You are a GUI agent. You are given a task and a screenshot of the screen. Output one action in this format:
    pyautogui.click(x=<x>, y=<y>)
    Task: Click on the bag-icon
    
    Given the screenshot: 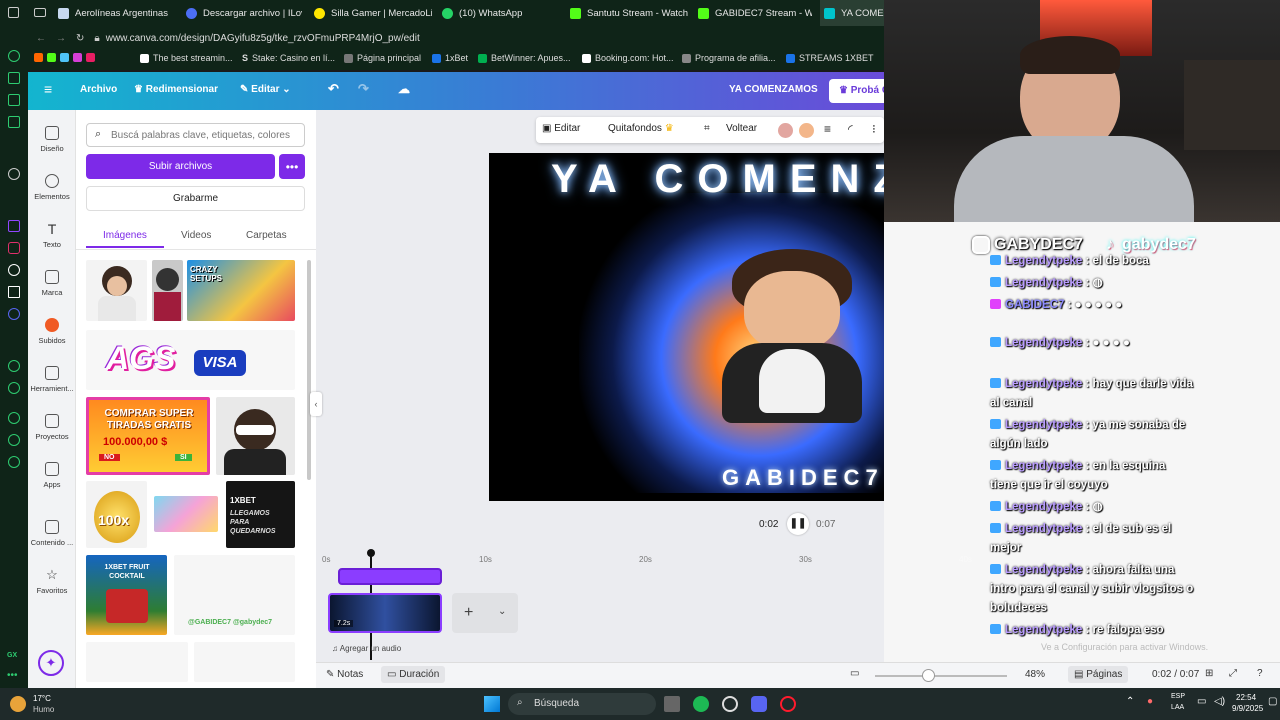 What is the action you would take?
    pyautogui.click(x=14, y=78)
    